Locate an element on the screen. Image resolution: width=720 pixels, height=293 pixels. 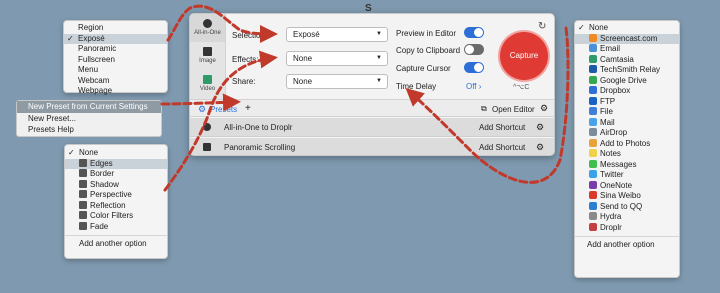
effect-option-item: Border is located at coordinates (116, 174).